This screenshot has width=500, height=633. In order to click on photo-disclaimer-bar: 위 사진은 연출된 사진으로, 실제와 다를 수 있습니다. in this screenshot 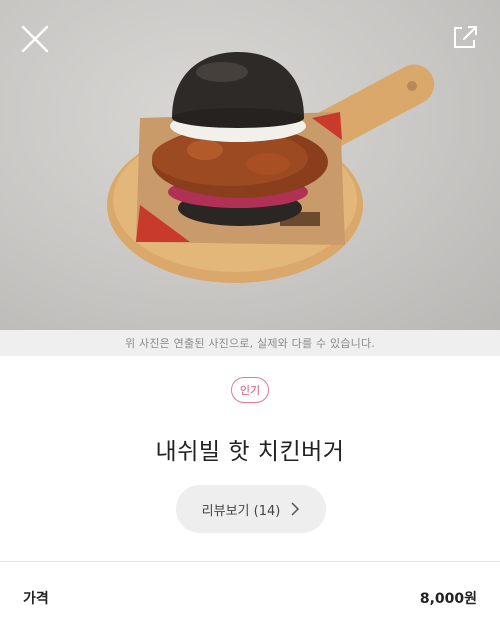, I will do `click(250, 343)`.